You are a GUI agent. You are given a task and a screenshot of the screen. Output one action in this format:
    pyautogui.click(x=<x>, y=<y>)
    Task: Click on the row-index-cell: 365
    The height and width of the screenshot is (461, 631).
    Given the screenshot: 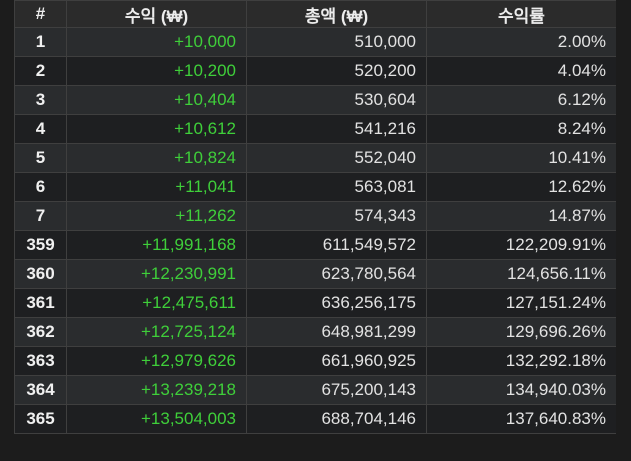 What is the action you would take?
    pyautogui.click(x=40, y=419)
    